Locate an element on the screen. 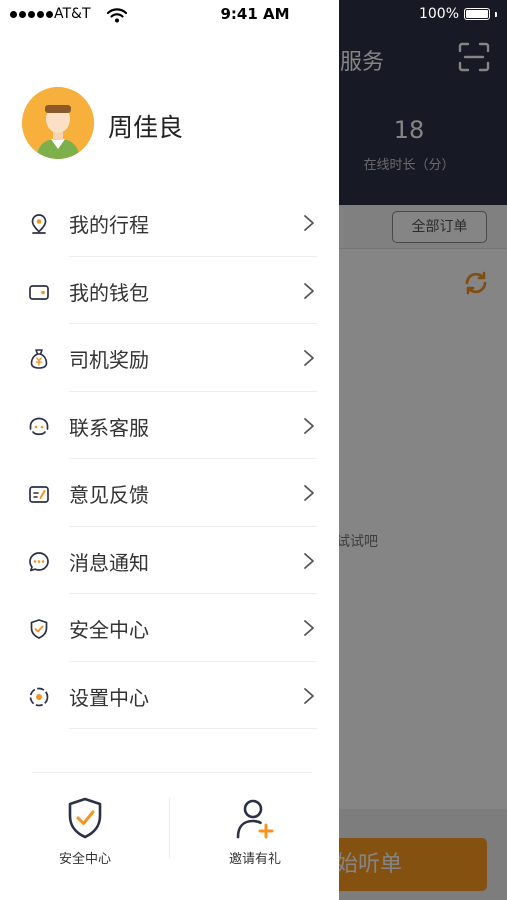 This screenshot has height=900, width=507. menu-item-contact-service: 联系客服 is located at coordinates (169, 425).